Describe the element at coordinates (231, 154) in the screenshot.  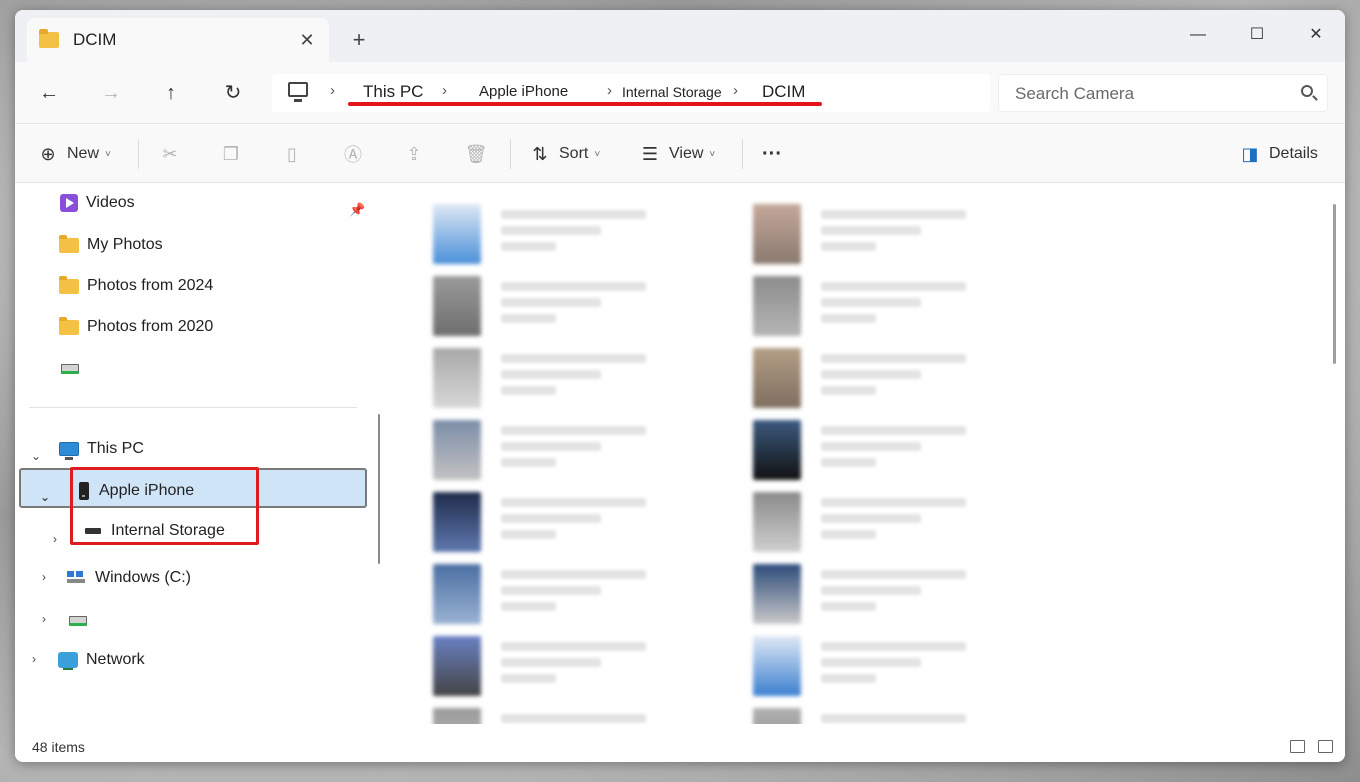
I see `copy-button: ❐` at that location.